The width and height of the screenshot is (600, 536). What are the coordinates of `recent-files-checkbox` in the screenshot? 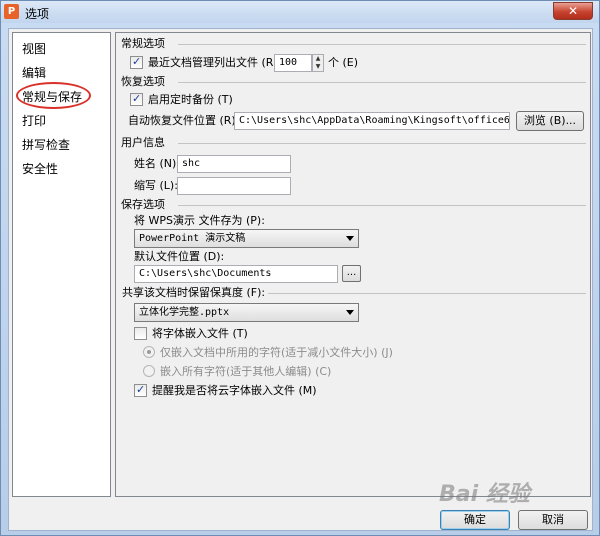 It's located at (136, 62).